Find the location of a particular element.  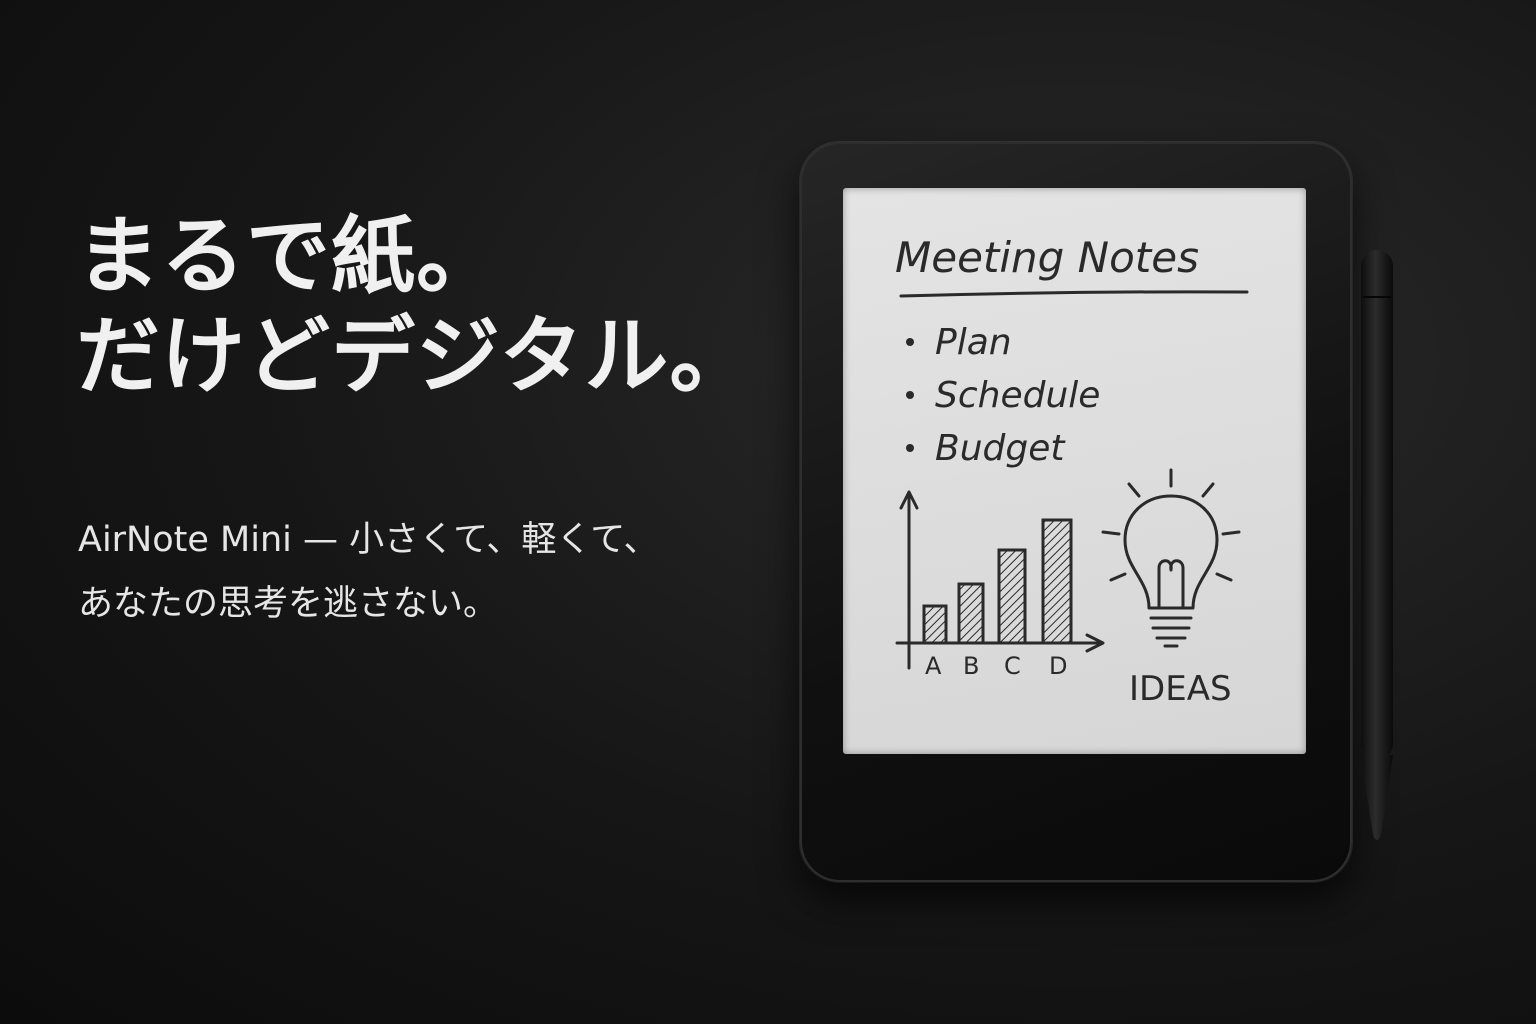

chart-bar-d is located at coordinates (1057, 581).